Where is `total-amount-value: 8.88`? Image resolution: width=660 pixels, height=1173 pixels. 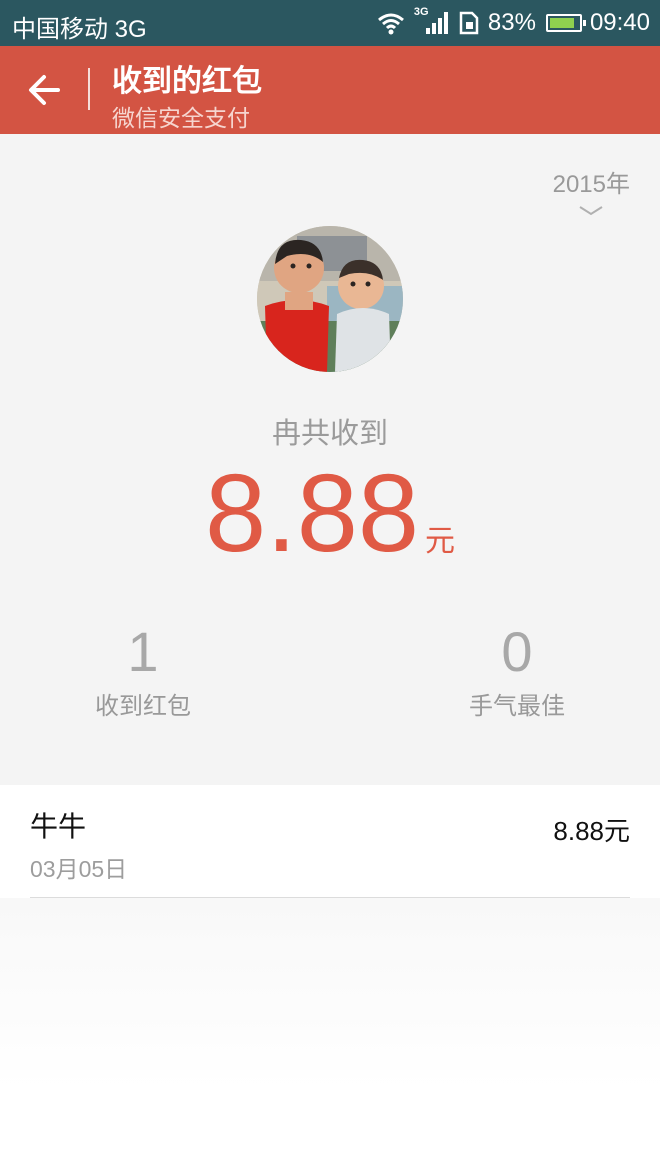 total-amount-value: 8.88 is located at coordinates (312, 513).